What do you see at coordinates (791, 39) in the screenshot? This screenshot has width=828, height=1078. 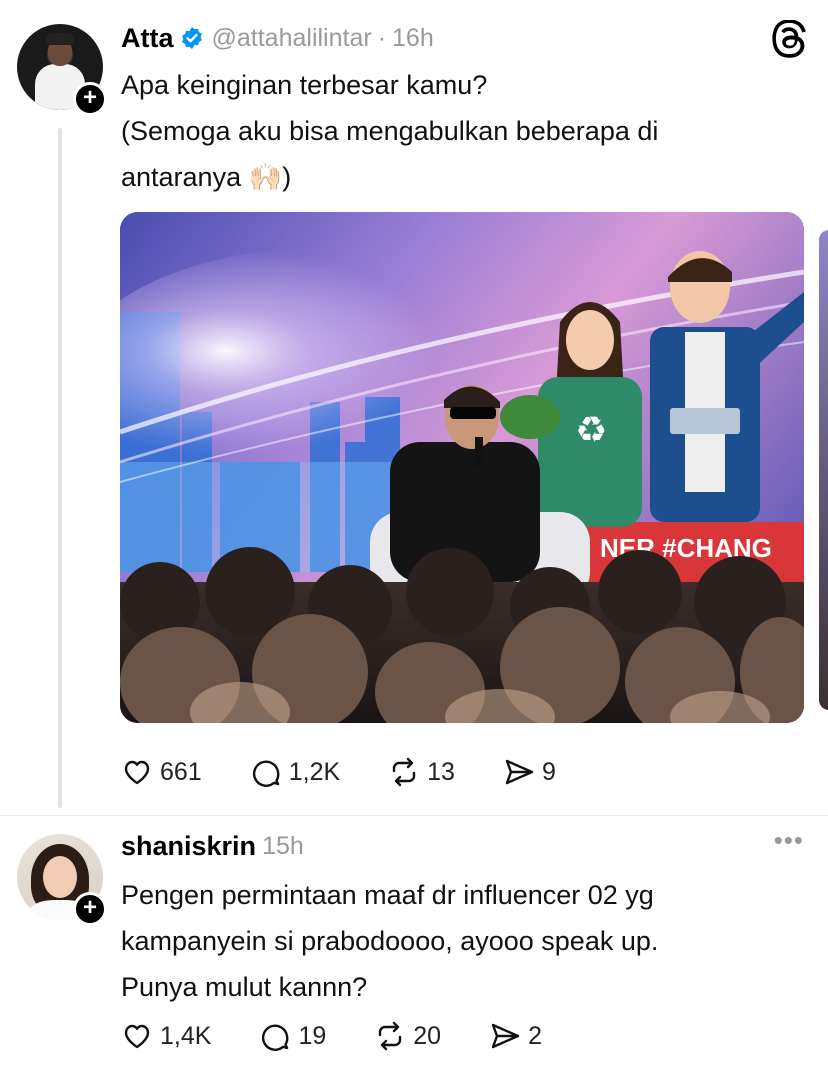 I see `threads-logo-icon` at bounding box center [791, 39].